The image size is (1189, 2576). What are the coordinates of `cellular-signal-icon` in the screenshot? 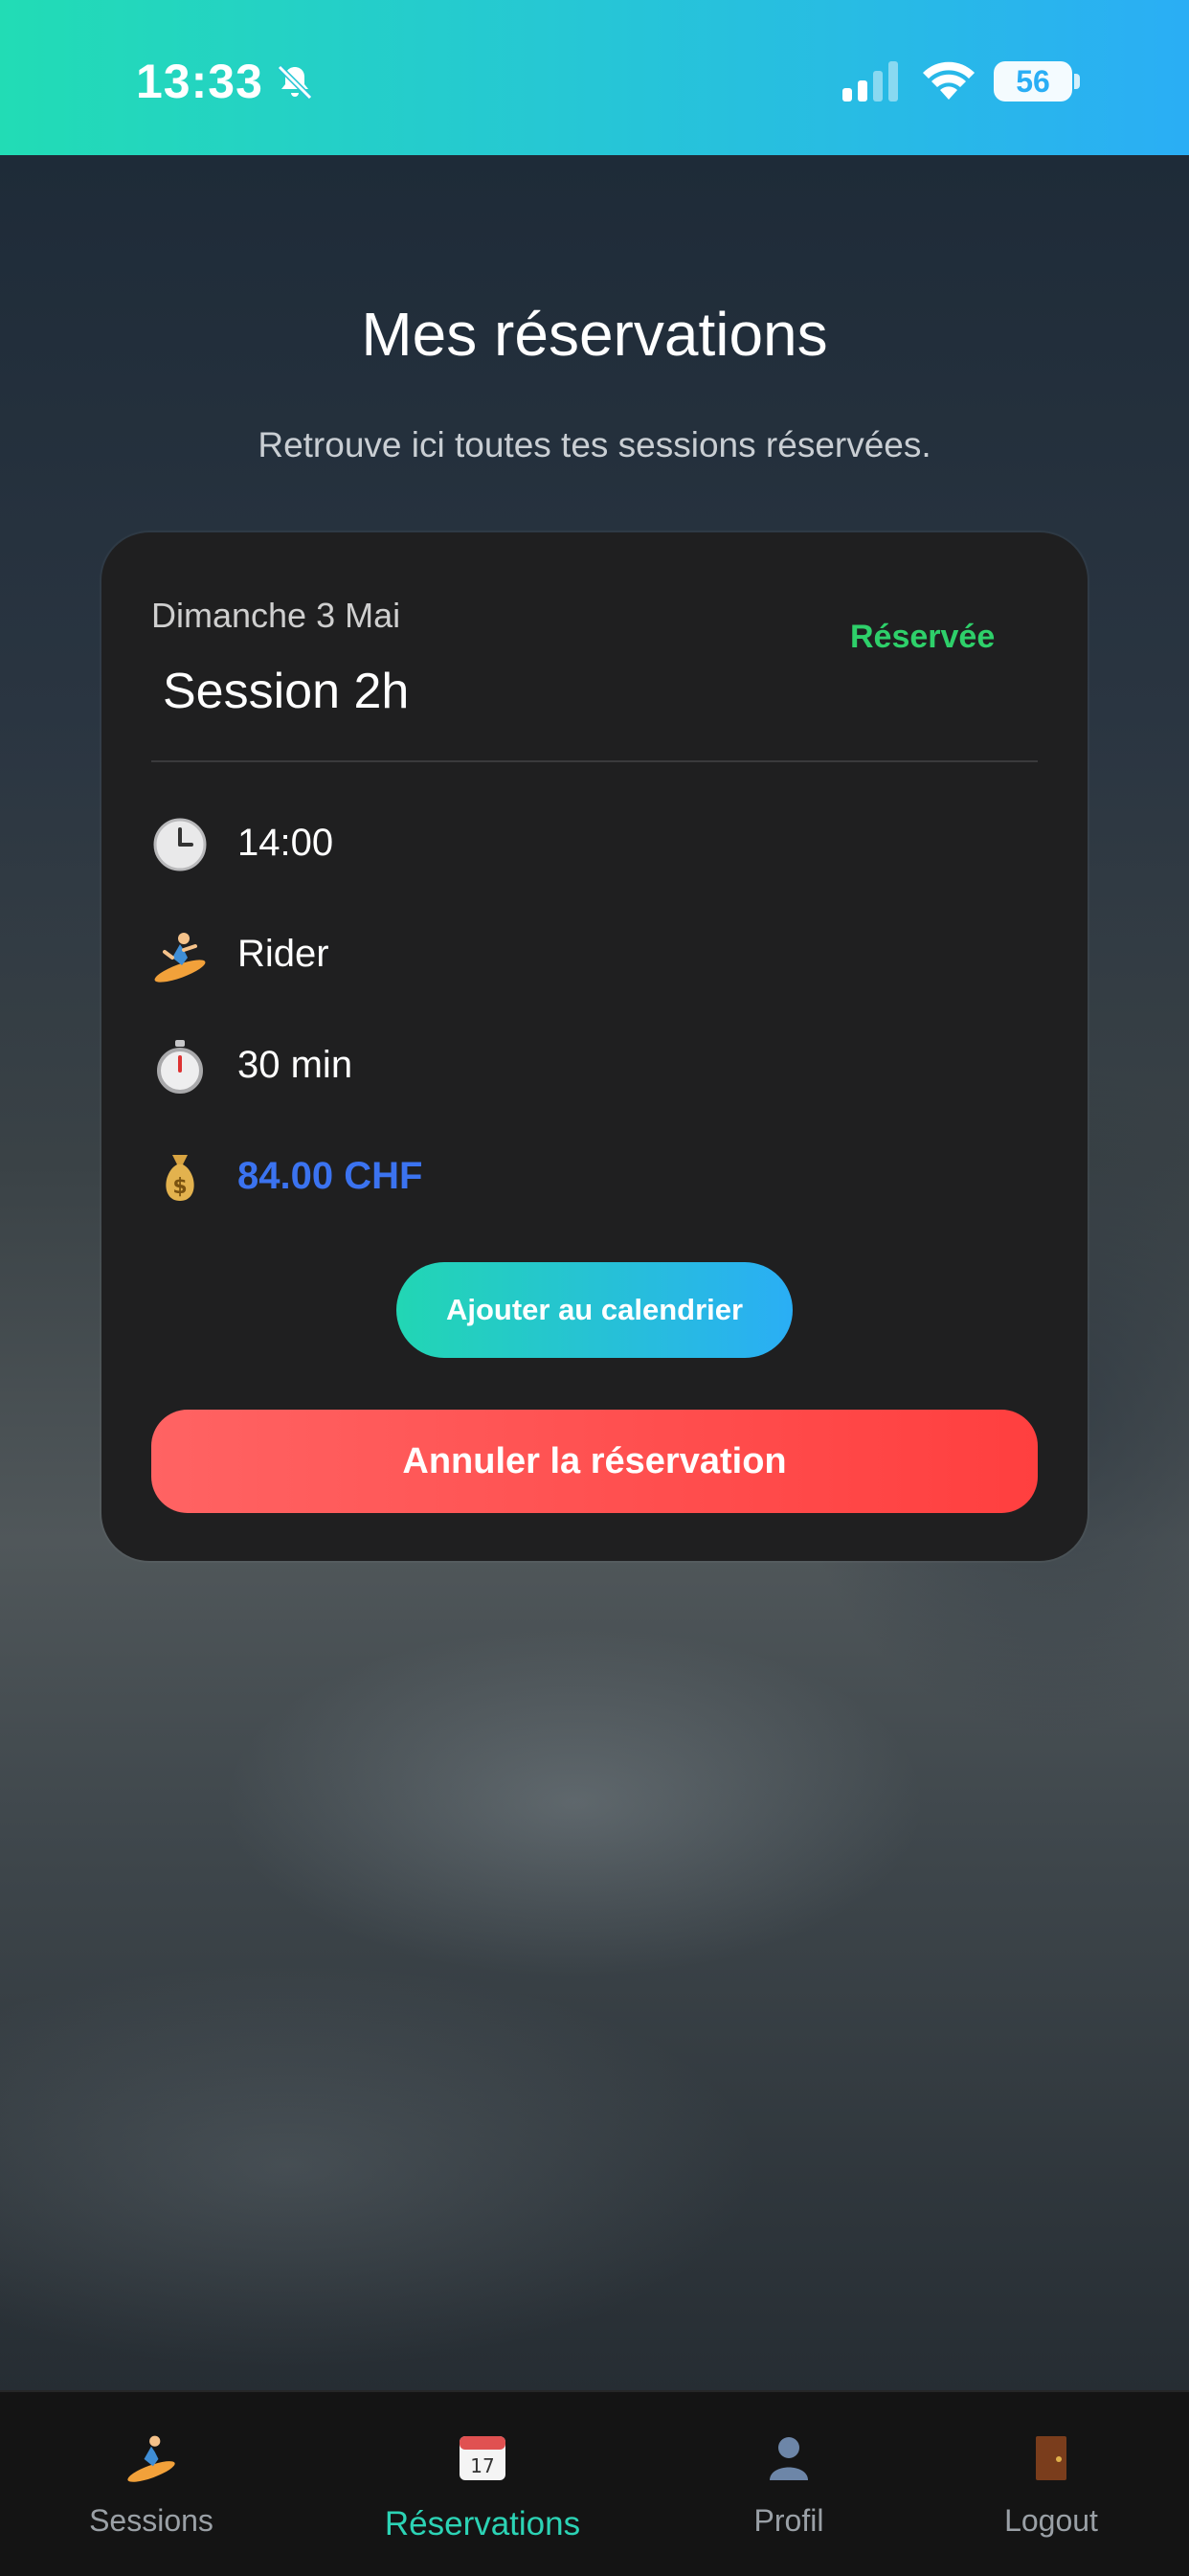 It's located at (870, 81).